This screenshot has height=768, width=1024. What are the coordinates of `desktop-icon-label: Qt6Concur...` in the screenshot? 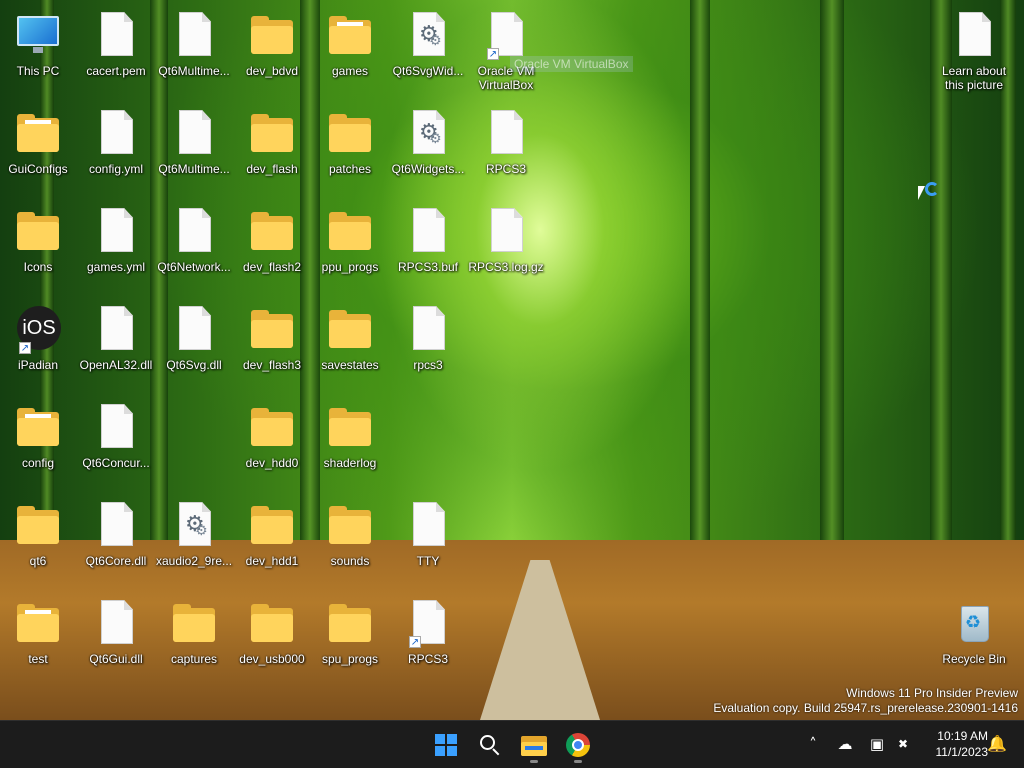 It's located at (116, 463).